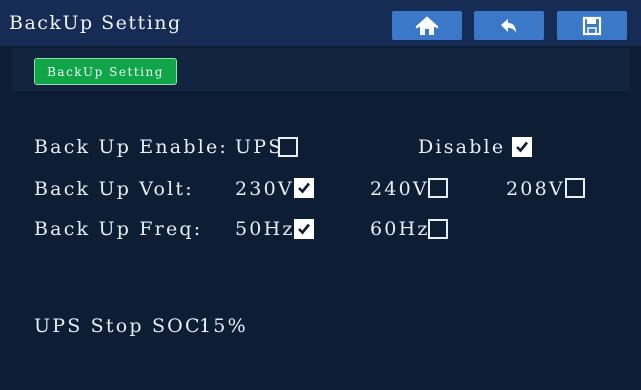  I want to click on back-arrow-icon, so click(508, 25).